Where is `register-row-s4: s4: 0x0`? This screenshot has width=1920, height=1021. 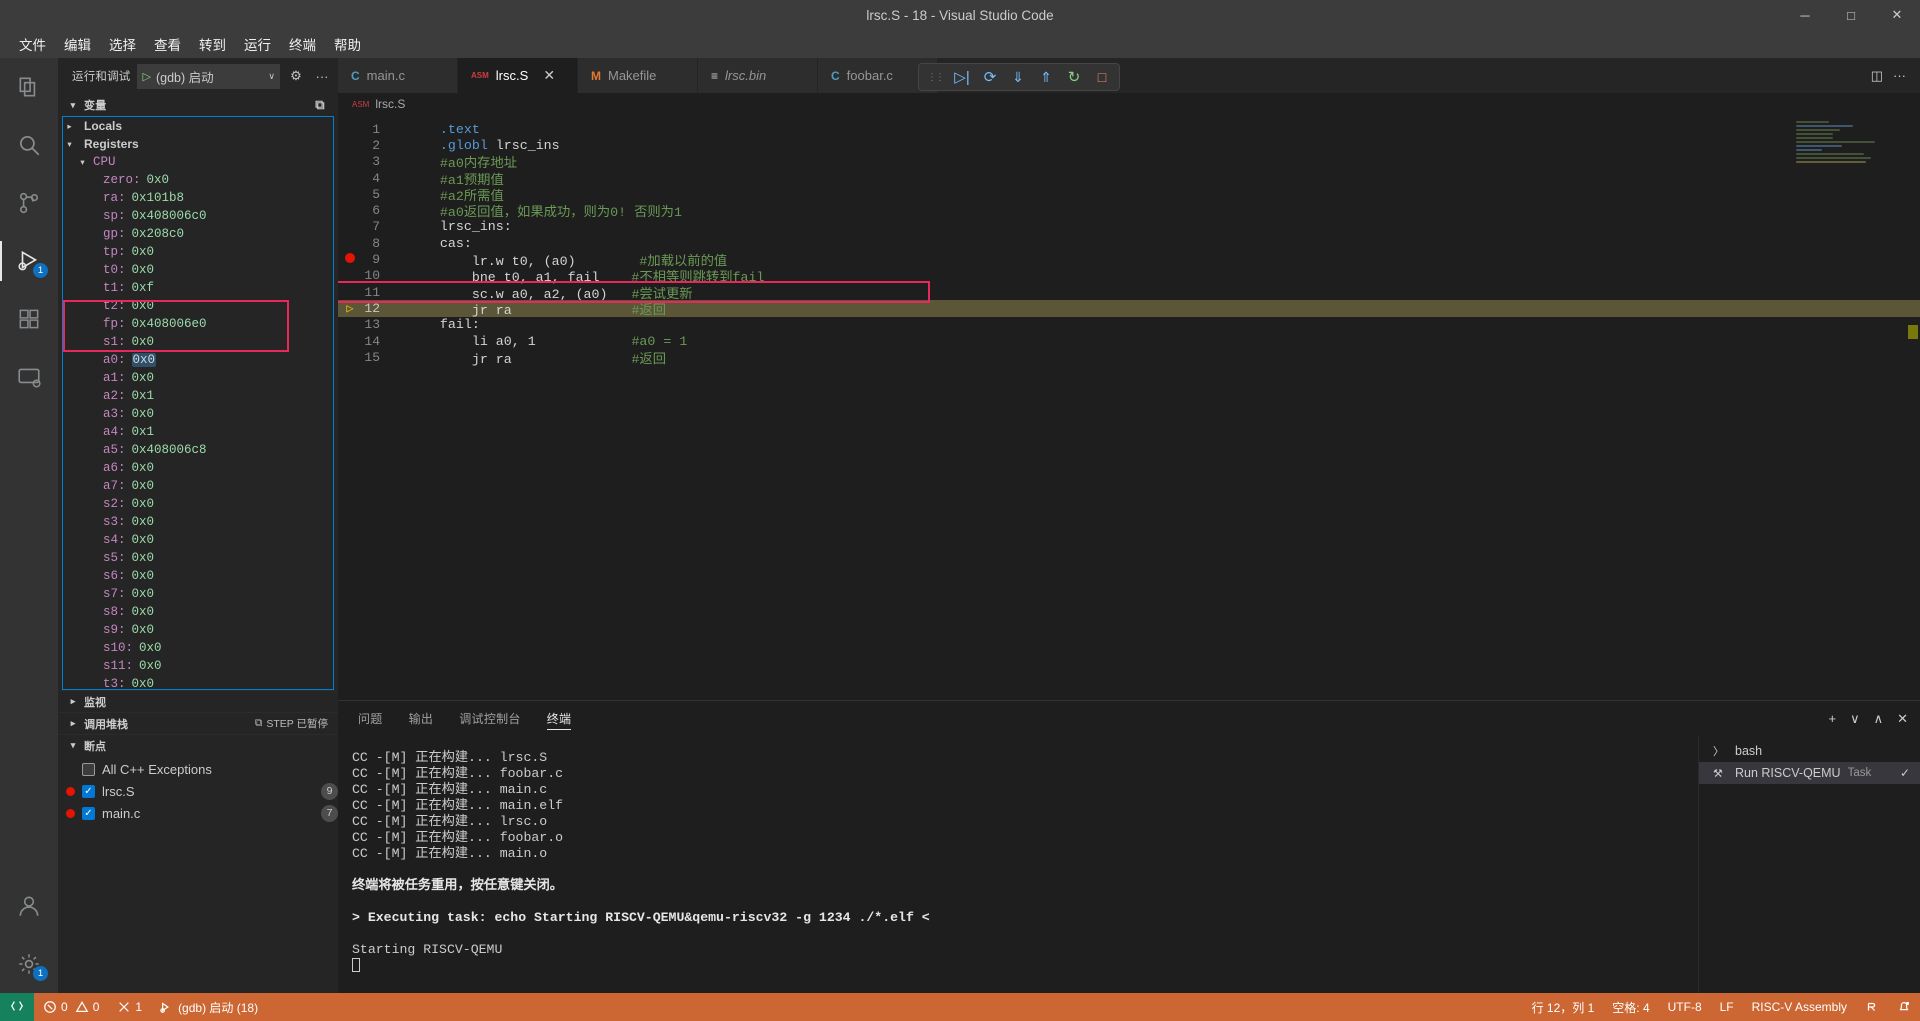
register-row-s4: s4: 0x0 is located at coordinates (198, 540).